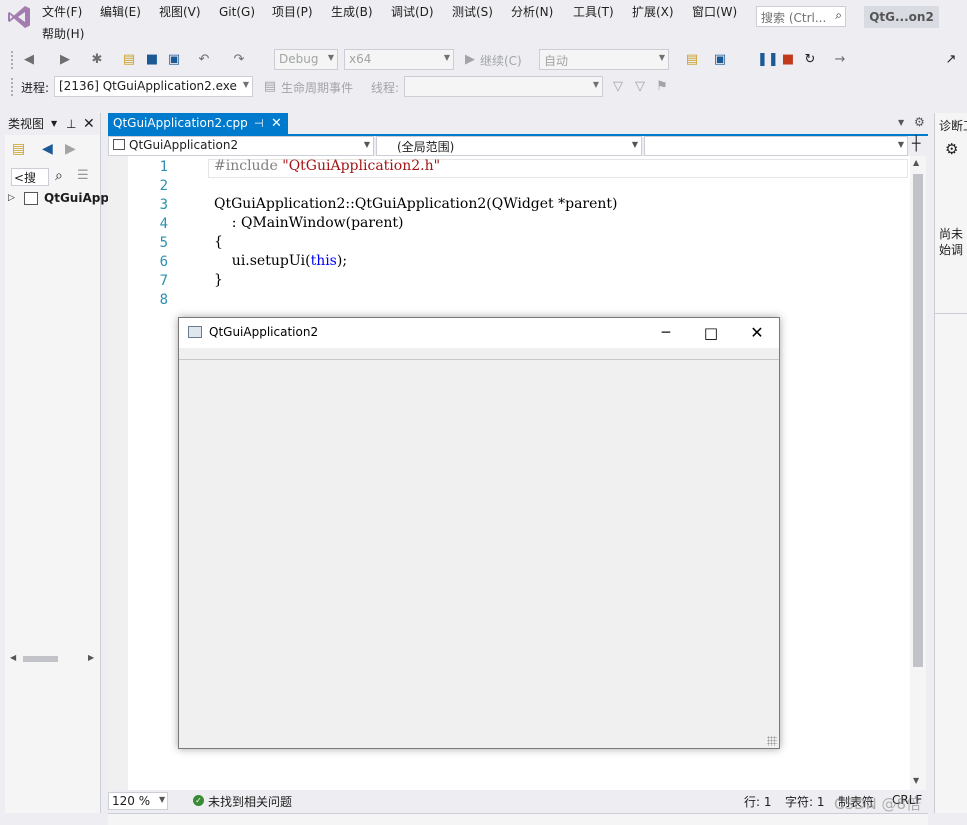 This screenshot has height=825, width=967. What do you see at coordinates (501, 60) in the screenshot?
I see `continue-label: 继续(C)` at bounding box center [501, 60].